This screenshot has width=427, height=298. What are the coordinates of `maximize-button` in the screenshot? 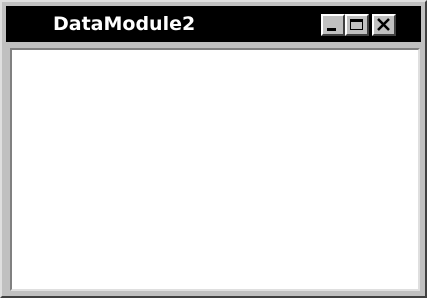 It's located at (357, 25).